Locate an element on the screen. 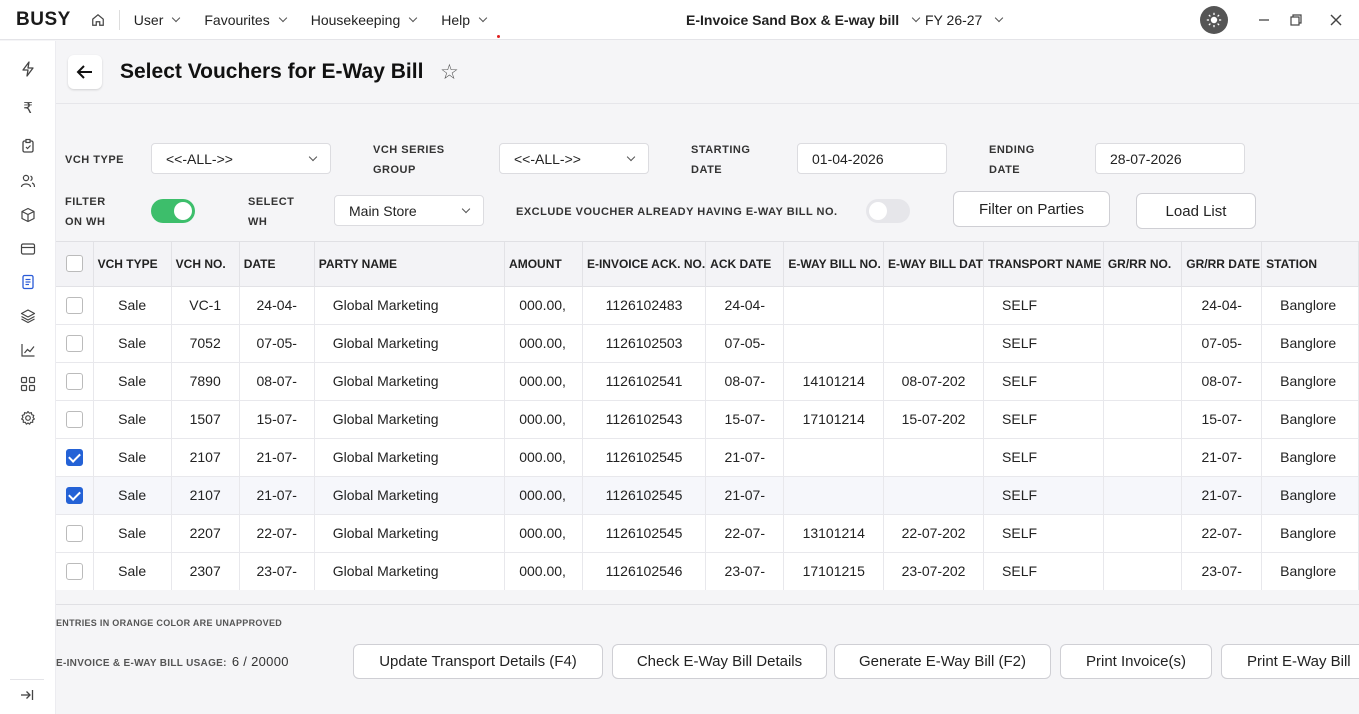 The width and height of the screenshot is (1359, 714). document-icon is located at coordinates (28, 282).